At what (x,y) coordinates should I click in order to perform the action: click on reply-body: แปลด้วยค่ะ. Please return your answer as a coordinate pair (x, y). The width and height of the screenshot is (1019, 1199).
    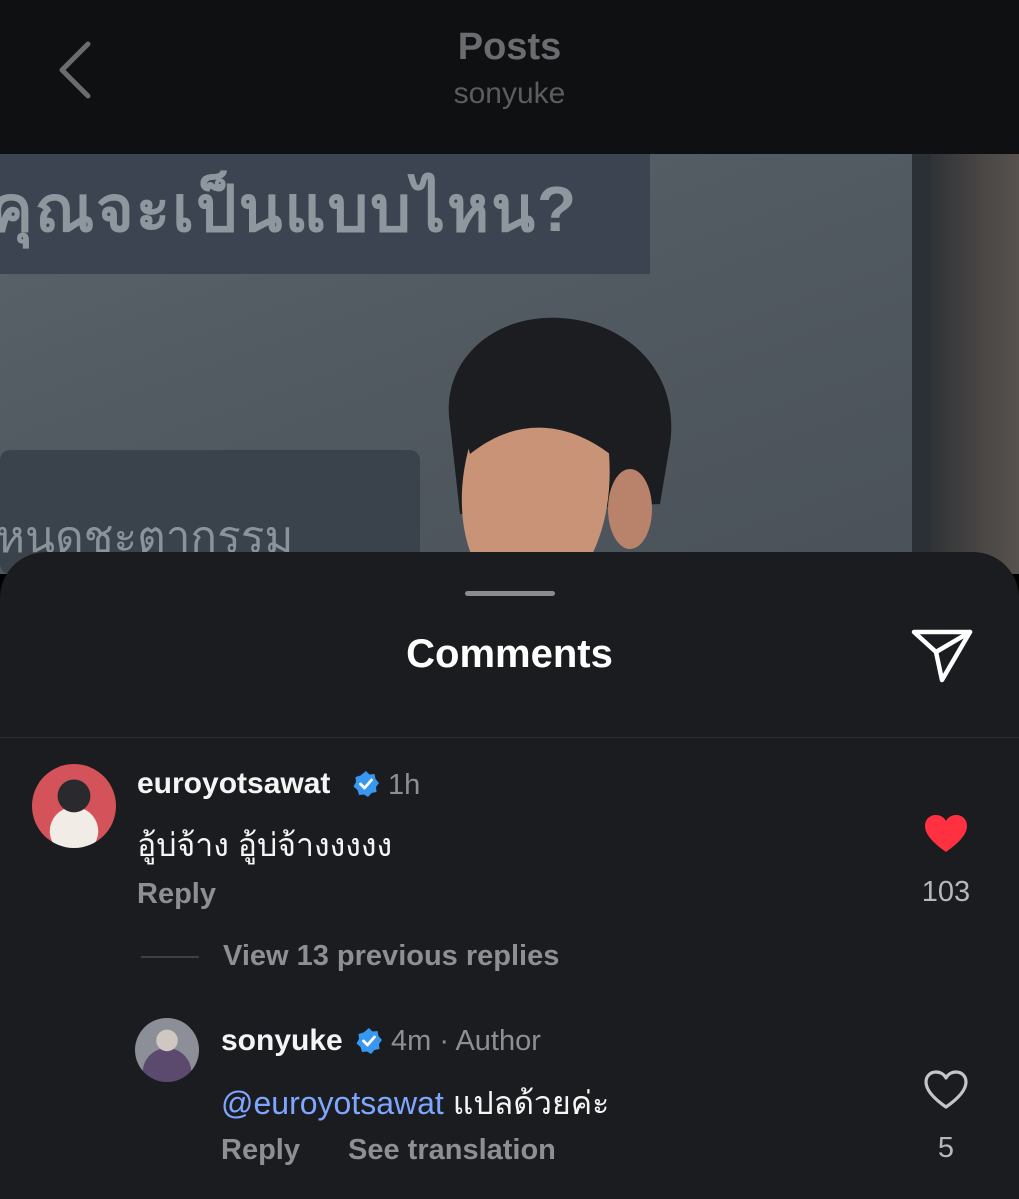
    Looking at the image, I should click on (526, 1103).